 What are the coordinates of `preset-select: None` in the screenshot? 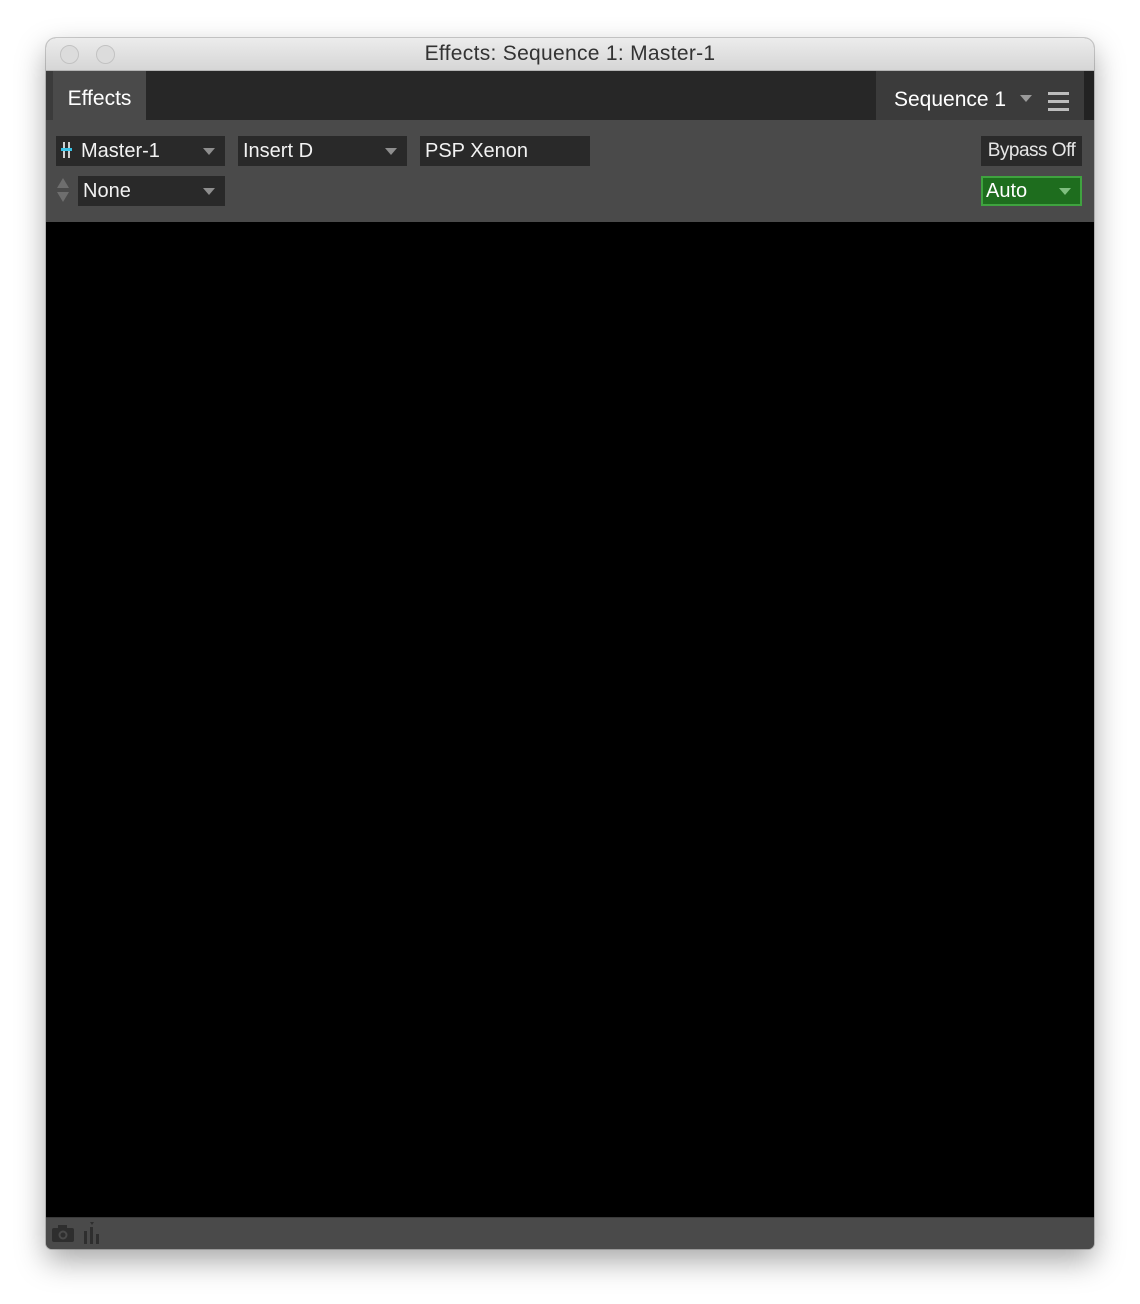 It's located at (151, 191).